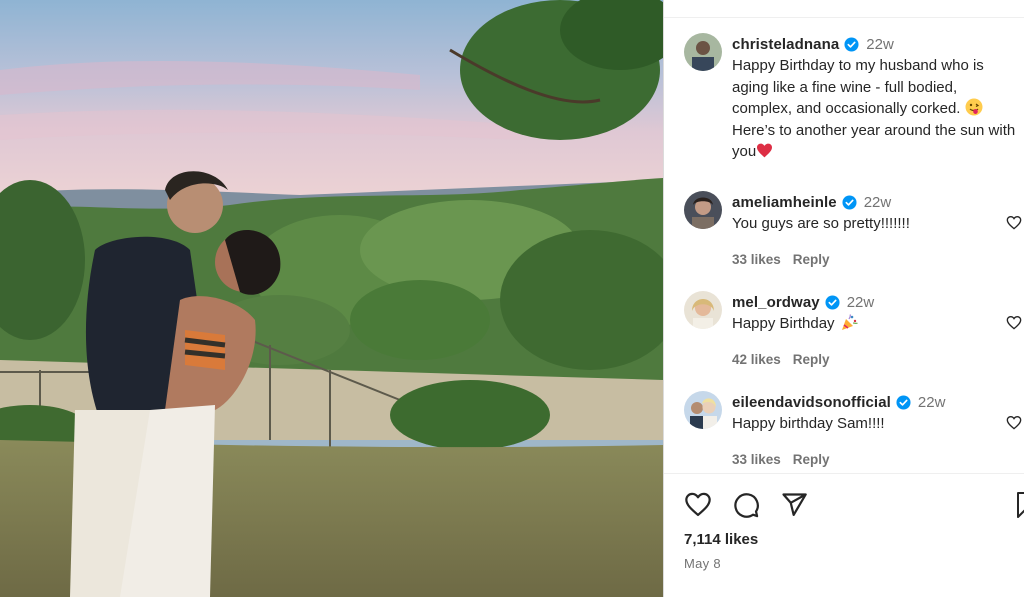 The height and width of the screenshot is (597, 1024). I want to click on bookmark-icon, so click(1020, 505).